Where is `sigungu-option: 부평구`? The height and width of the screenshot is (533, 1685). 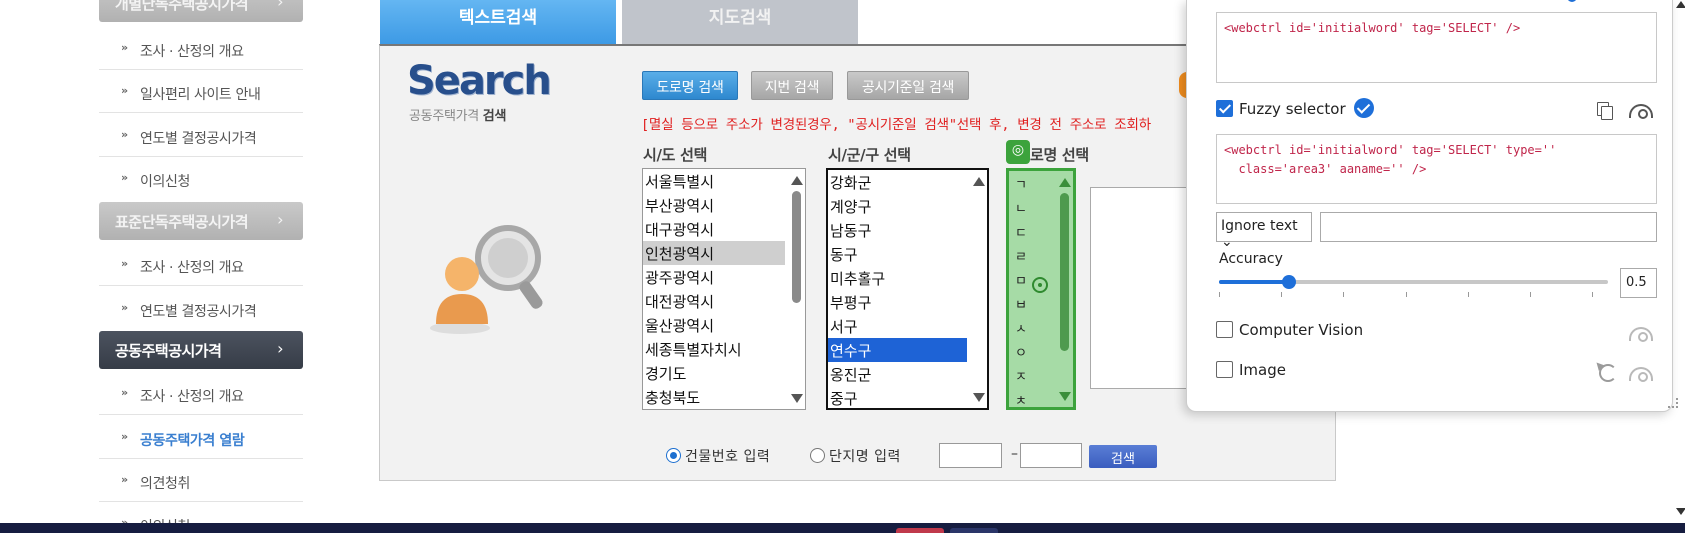 sigungu-option: 부평구 is located at coordinates (897, 302).